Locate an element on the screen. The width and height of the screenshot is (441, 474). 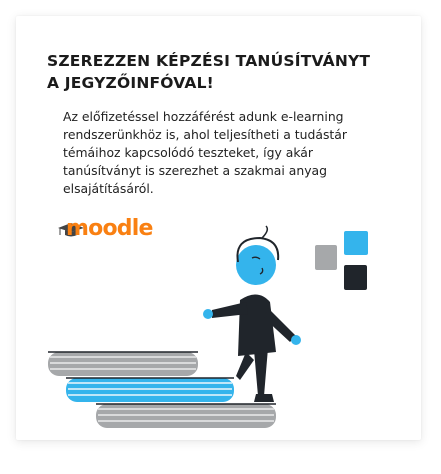
dark-square is located at coordinates (355, 277).